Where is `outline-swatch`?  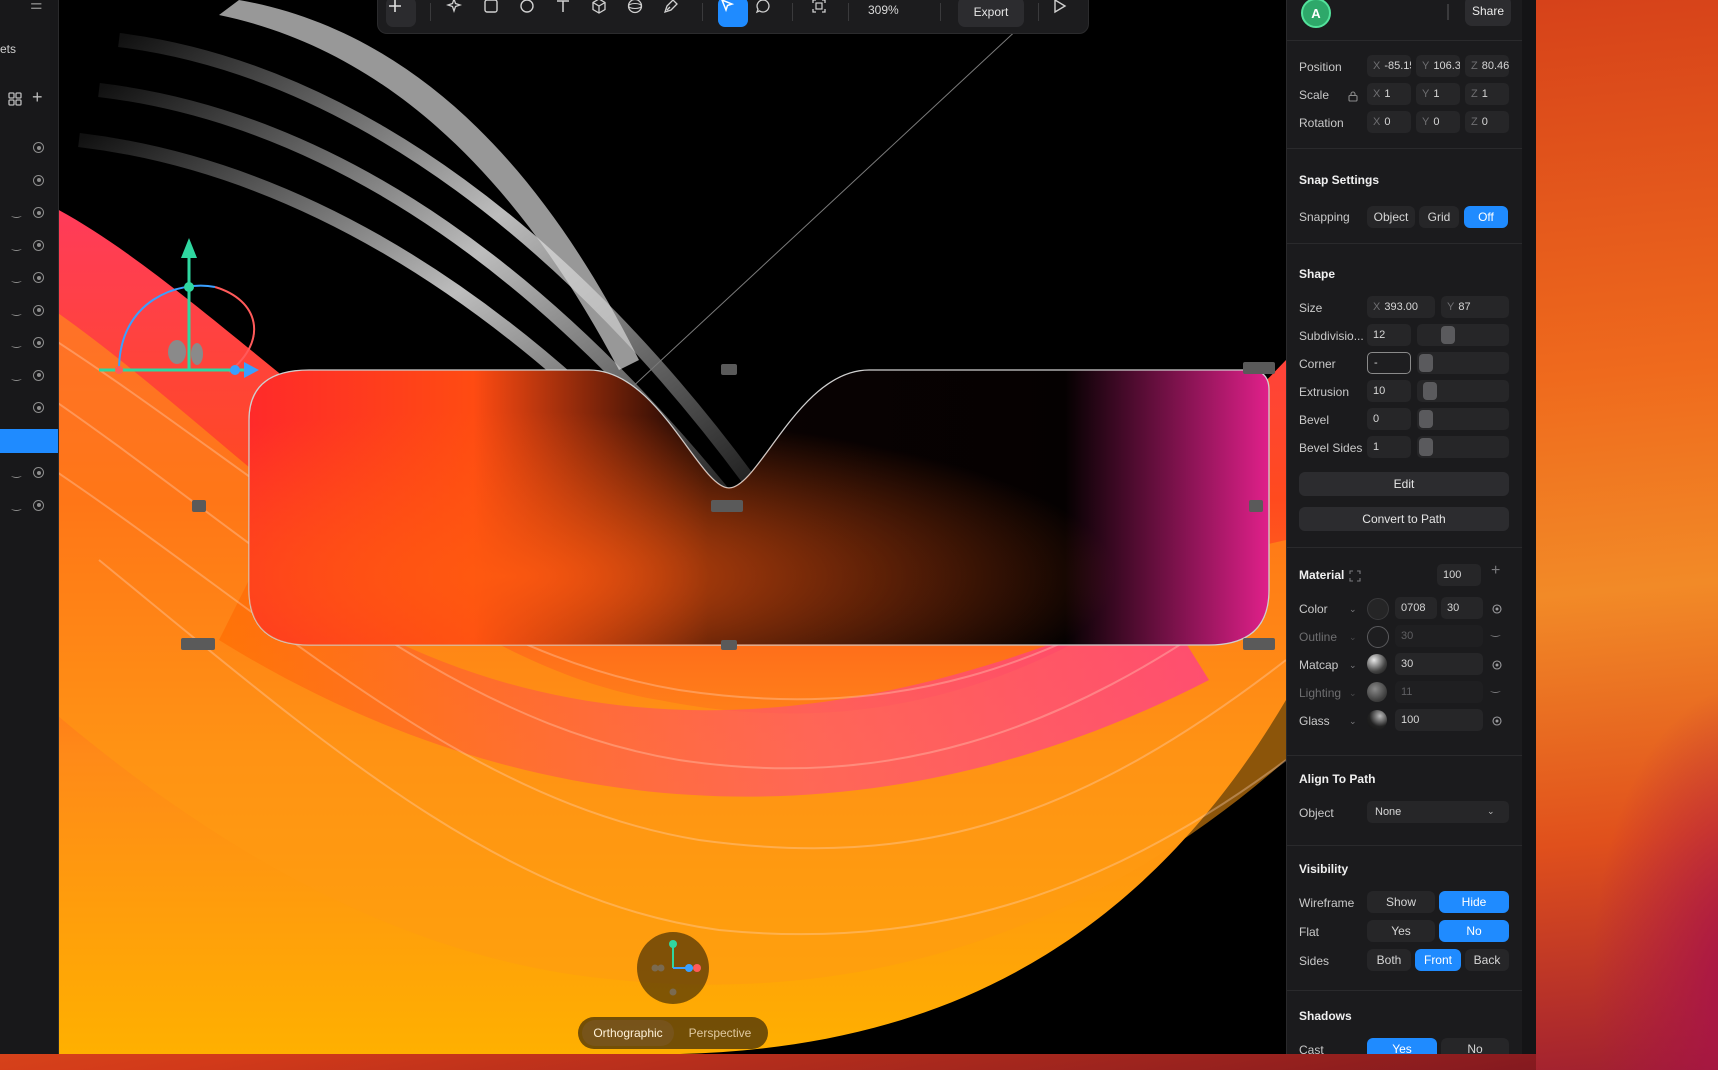
outline-swatch is located at coordinates (1378, 637).